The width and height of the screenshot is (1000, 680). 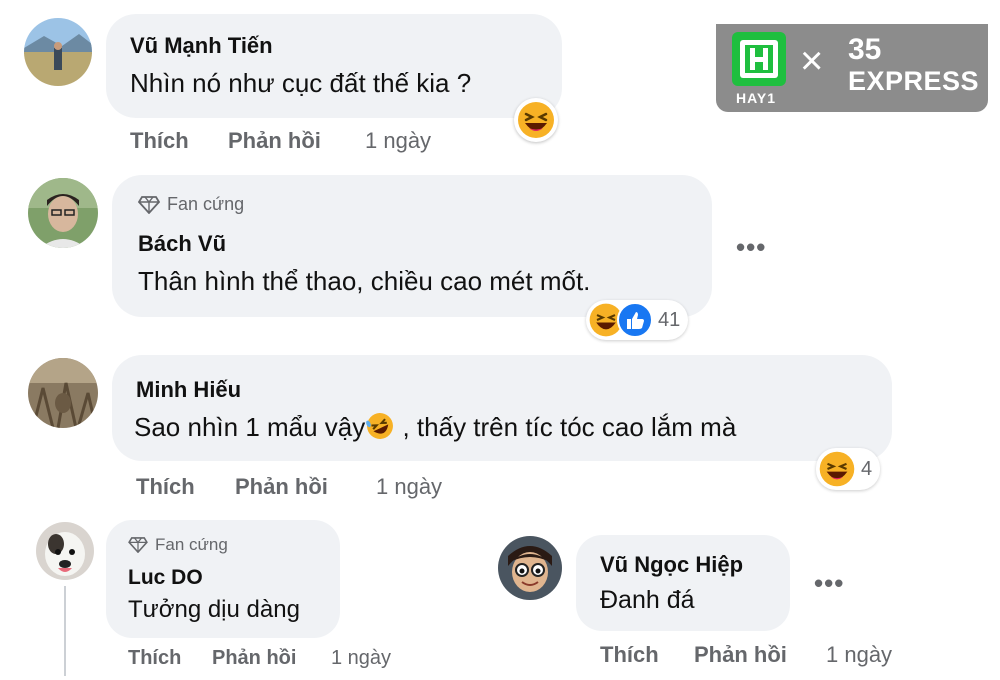 I want to click on comment-text-part: Sao nhìn 1 mẩu vậy, so click(x=250, y=427).